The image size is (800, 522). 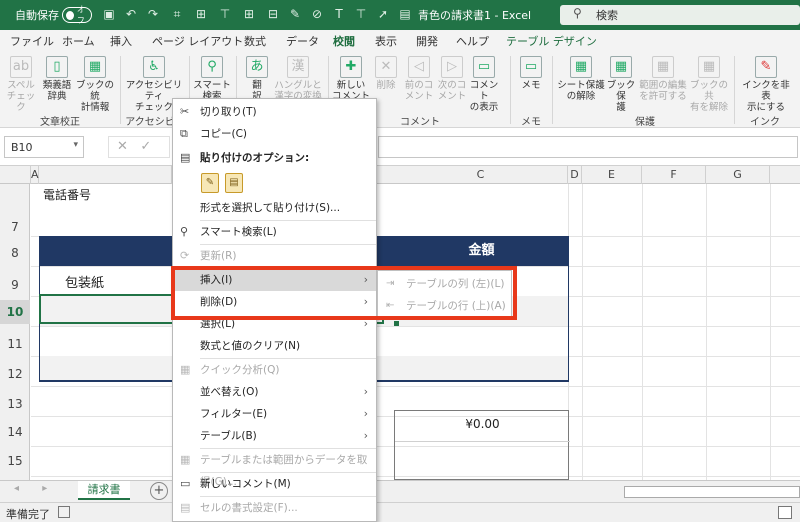 I want to click on thesaurus-button: ▯ 類義語 辞典, so click(x=57, y=79).